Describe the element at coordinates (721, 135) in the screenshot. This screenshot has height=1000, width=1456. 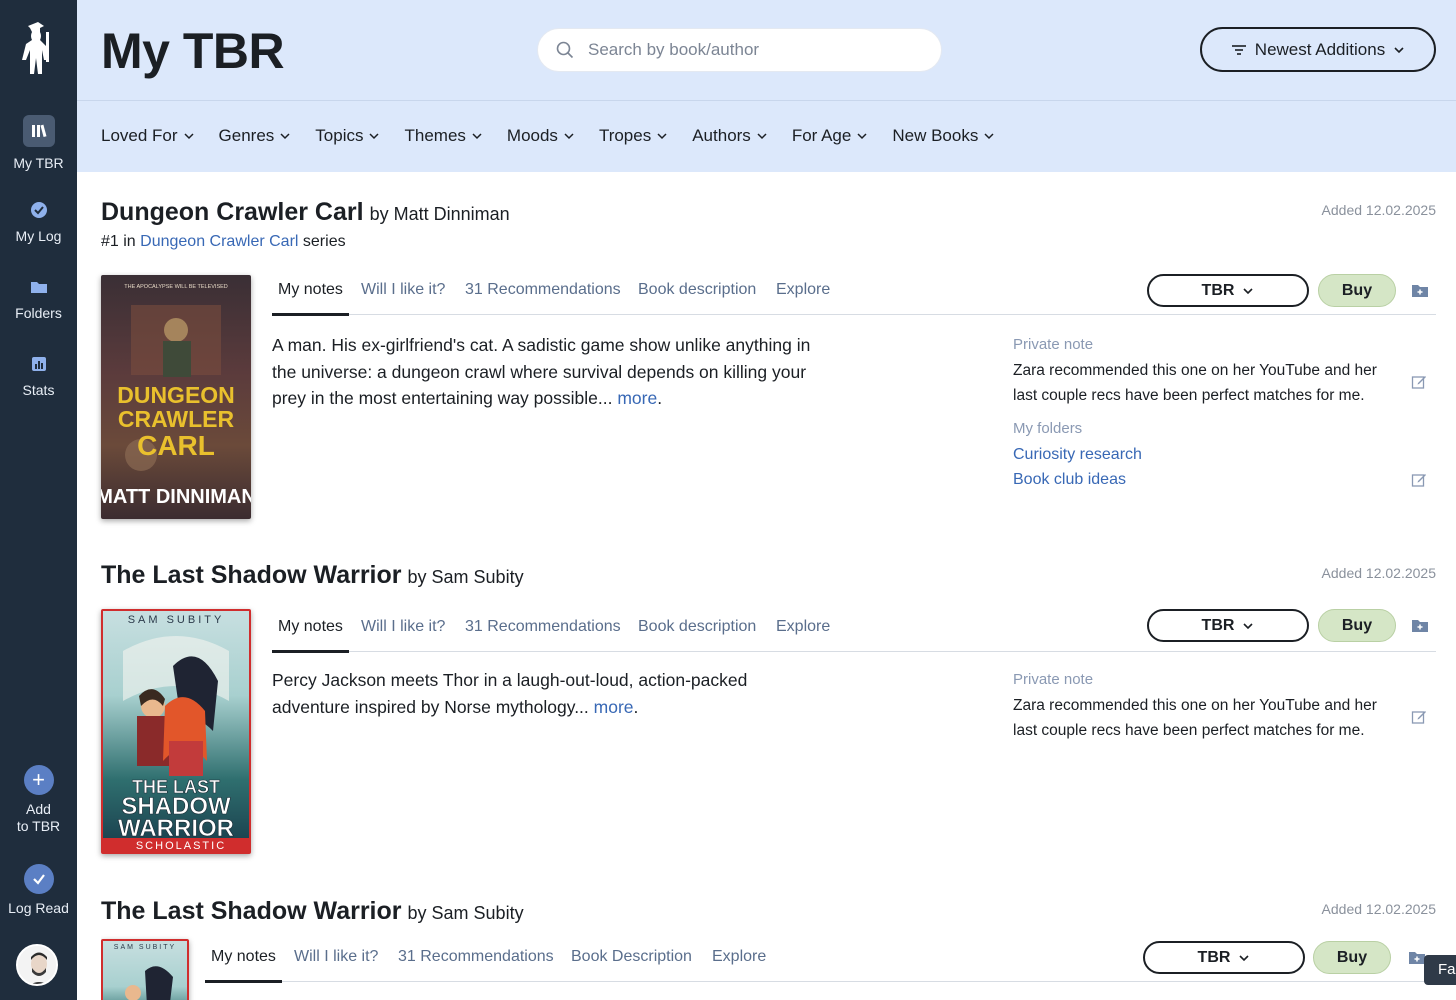
I see `nav-label: Authors` at that location.